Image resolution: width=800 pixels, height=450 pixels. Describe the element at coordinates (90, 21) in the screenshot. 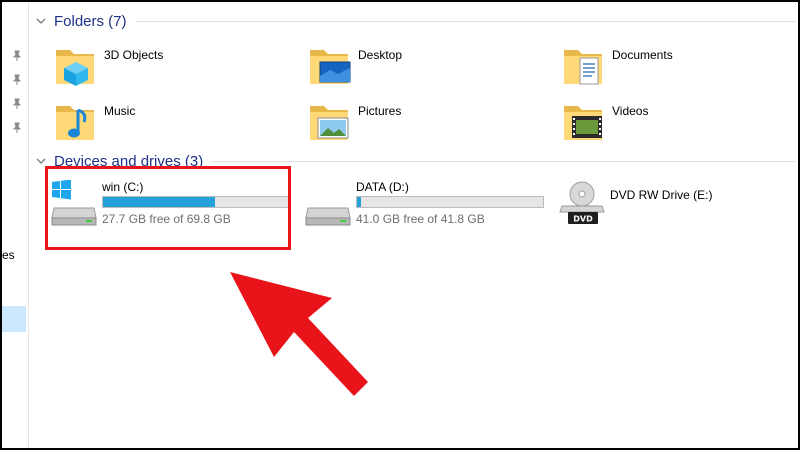

I see `section-title: Folders (7)` at that location.